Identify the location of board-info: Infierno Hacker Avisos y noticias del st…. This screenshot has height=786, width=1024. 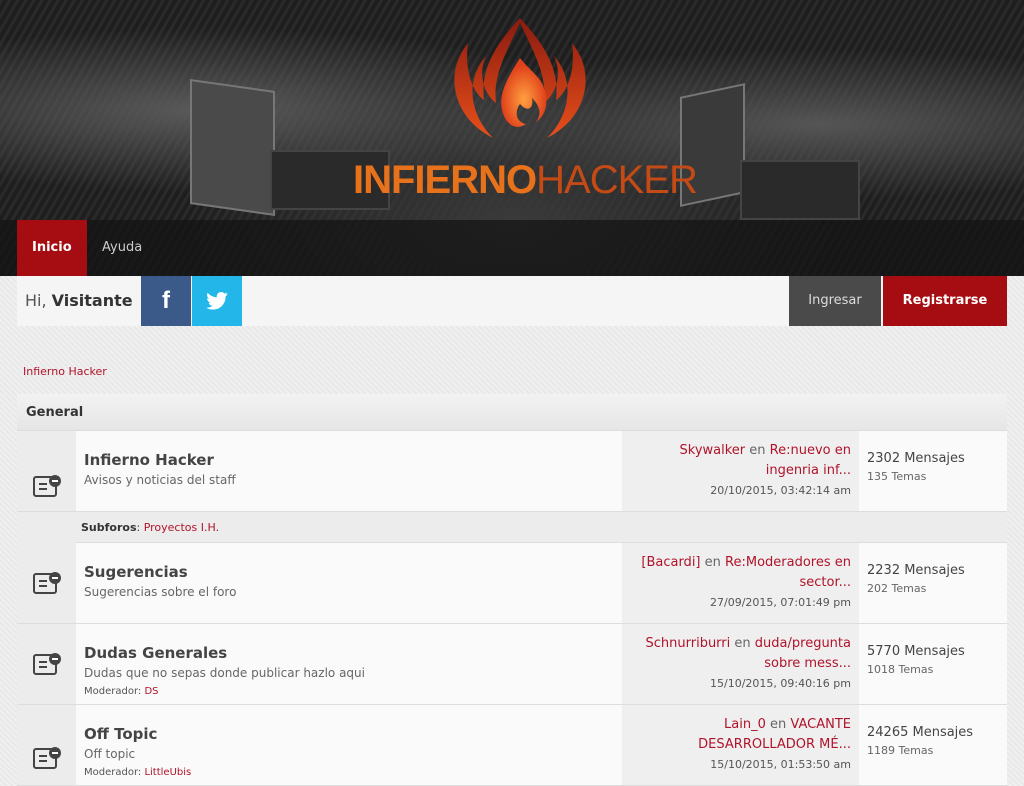
(349, 471).